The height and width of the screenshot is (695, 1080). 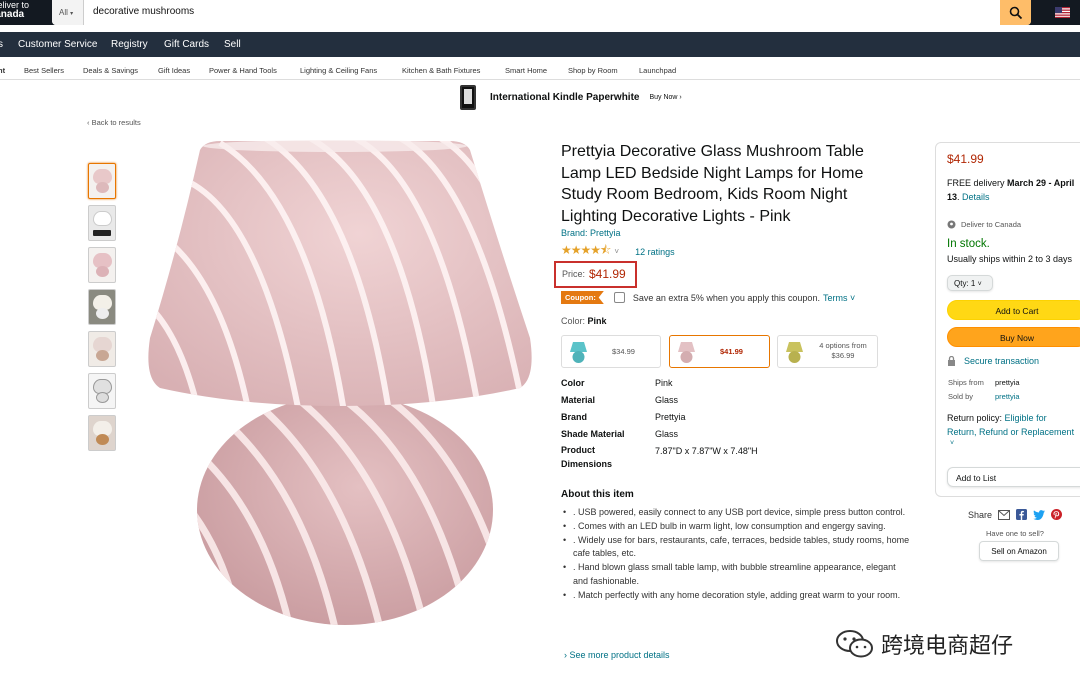 I want to click on spec-key: Brand, so click(x=574, y=417).